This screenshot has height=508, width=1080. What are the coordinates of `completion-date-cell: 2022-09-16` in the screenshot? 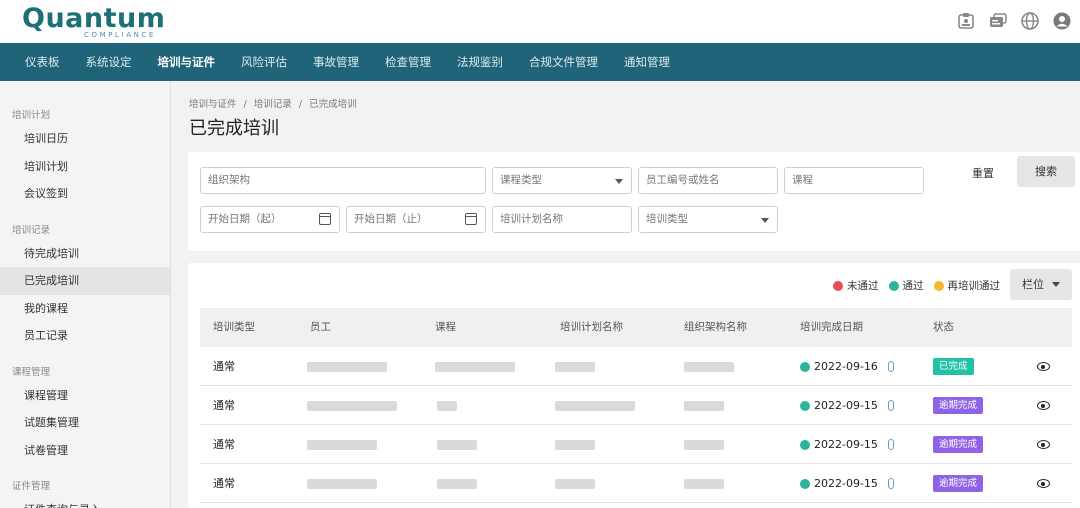 It's located at (847, 366).